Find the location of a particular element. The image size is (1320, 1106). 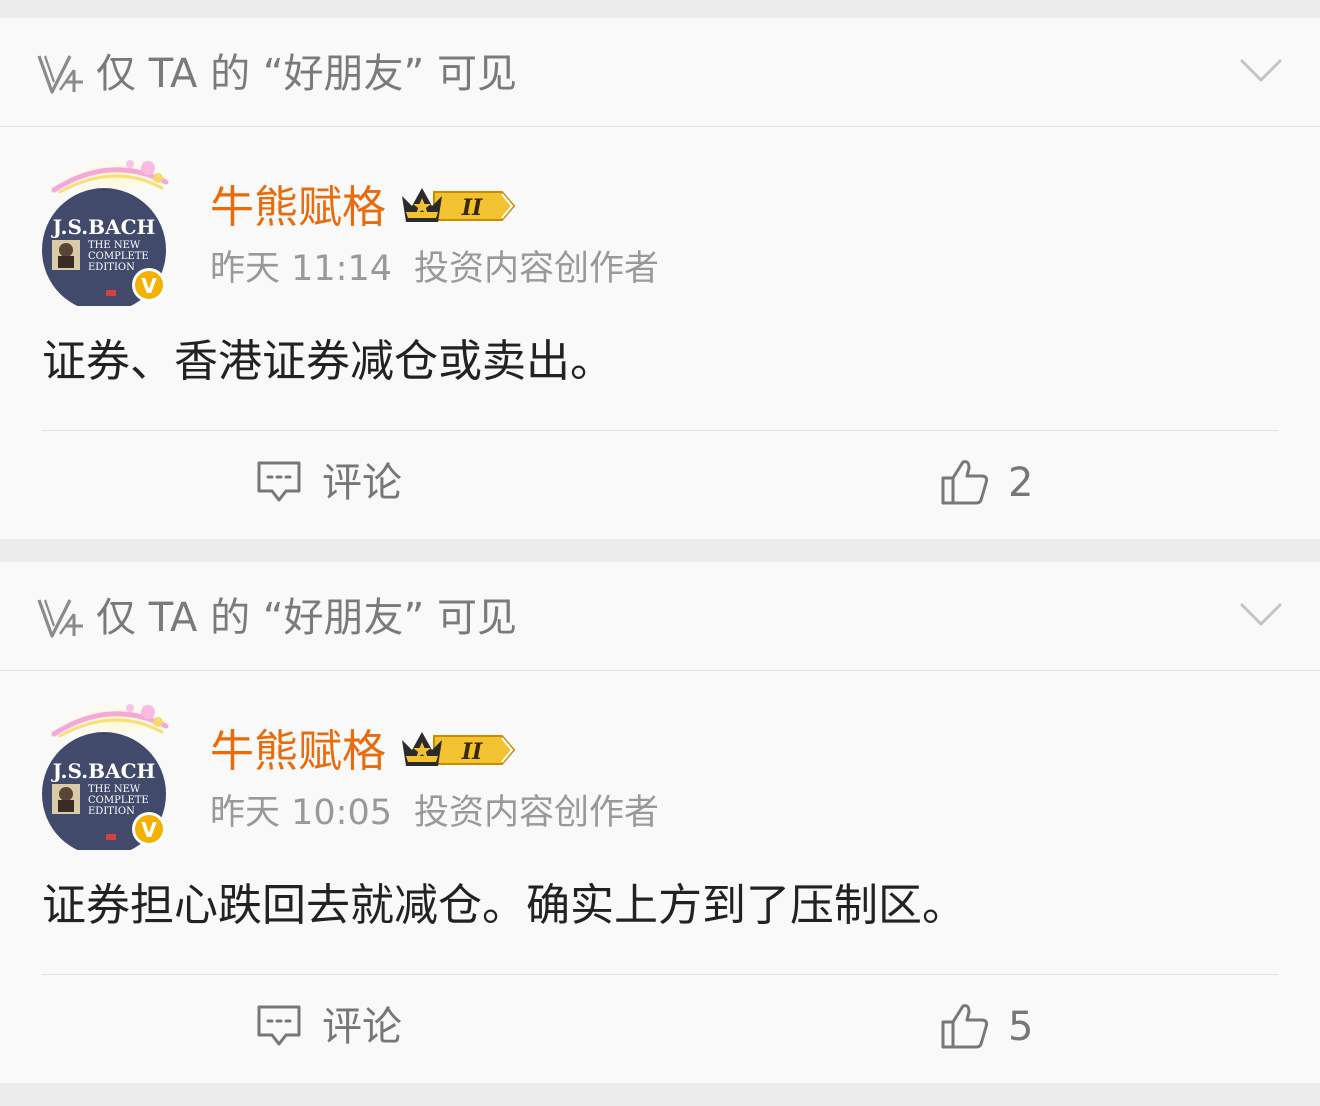

post-content: 证券担心跌回去就减仓。确实上方到了压制区。 is located at coordinates (504, 906).